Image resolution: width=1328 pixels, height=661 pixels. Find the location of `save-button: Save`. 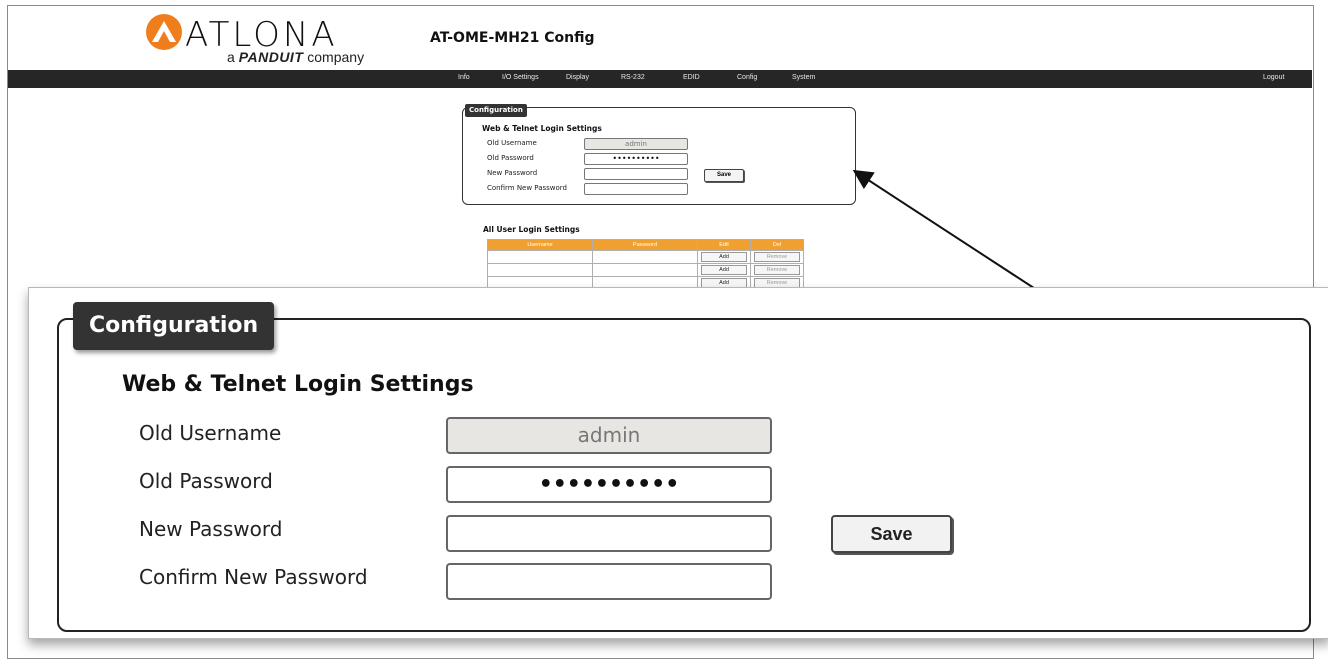

save-button: Save is located at coordinates (724, 175).